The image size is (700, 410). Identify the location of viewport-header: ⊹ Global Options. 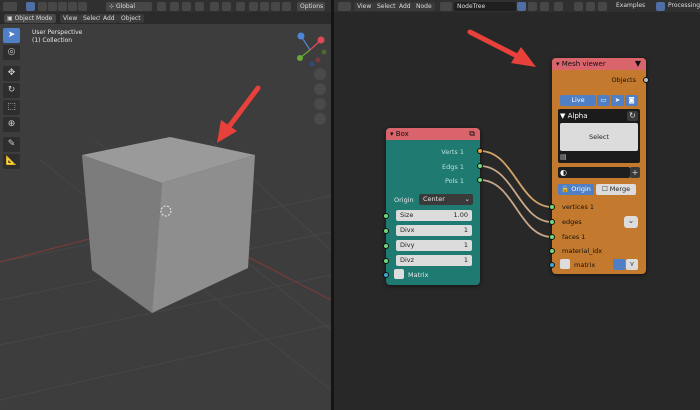
(165, 6).